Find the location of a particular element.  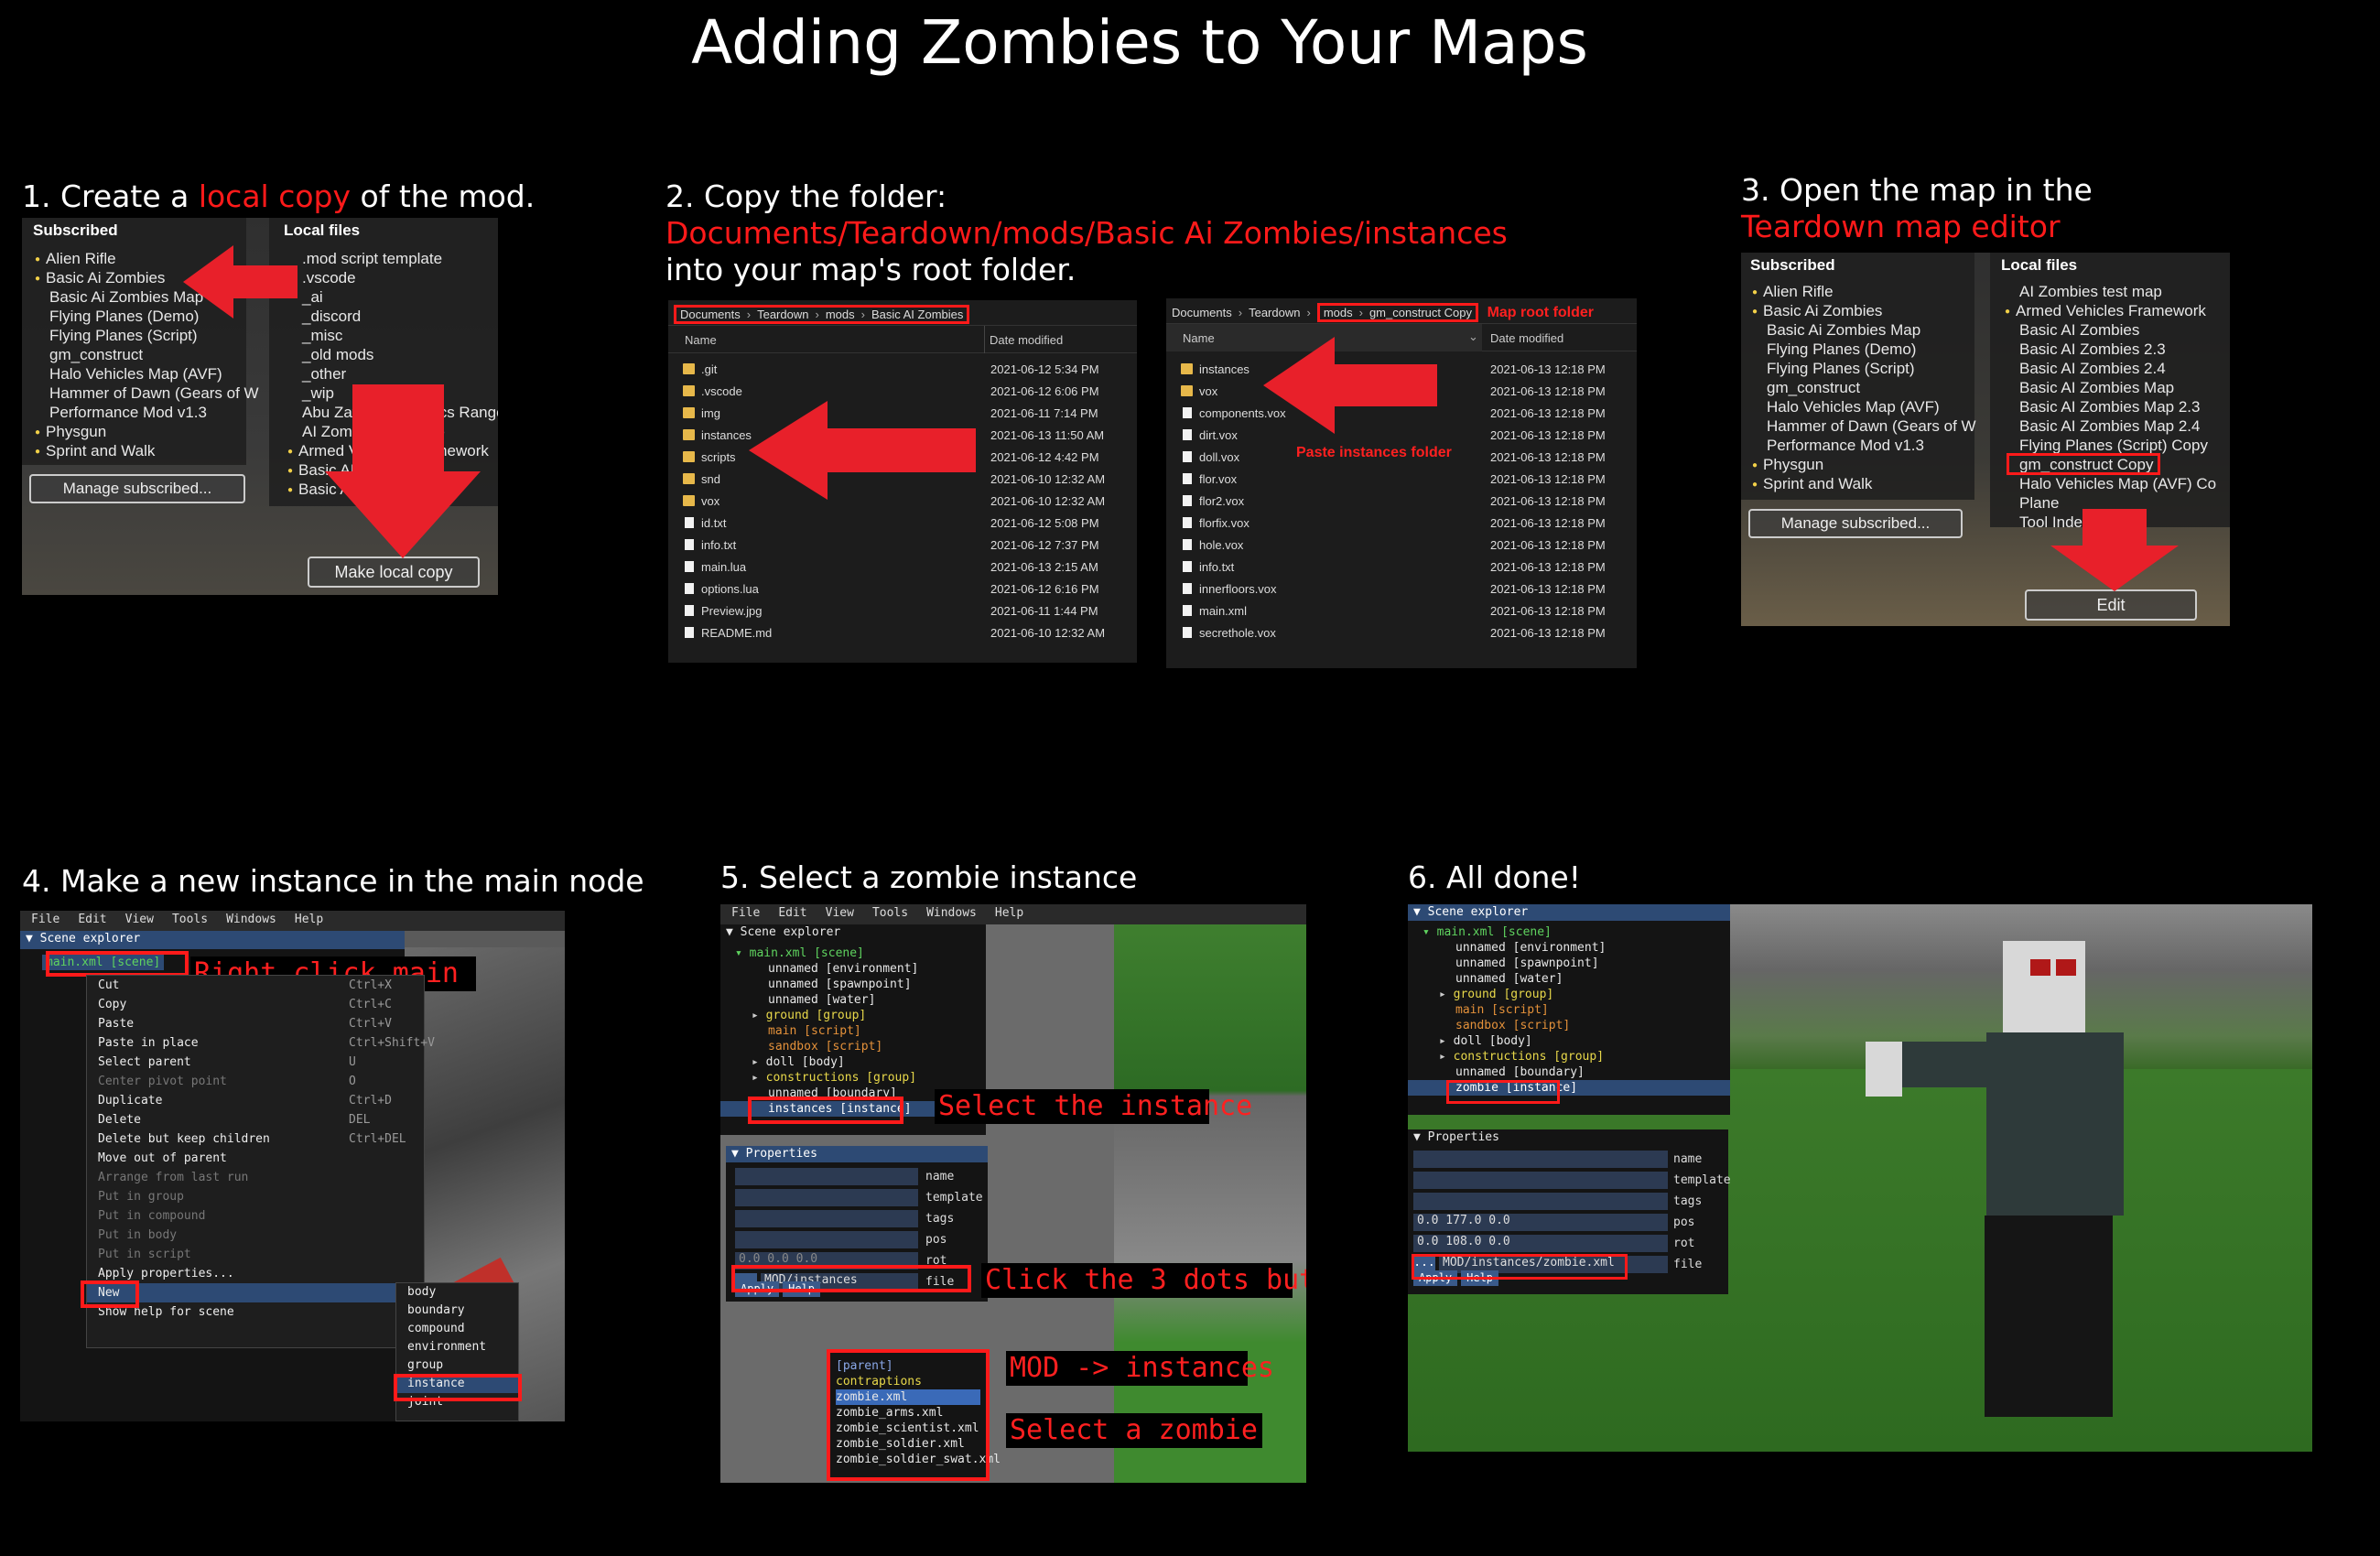

edit-button: Edit is located at coordinates (2111, 605).